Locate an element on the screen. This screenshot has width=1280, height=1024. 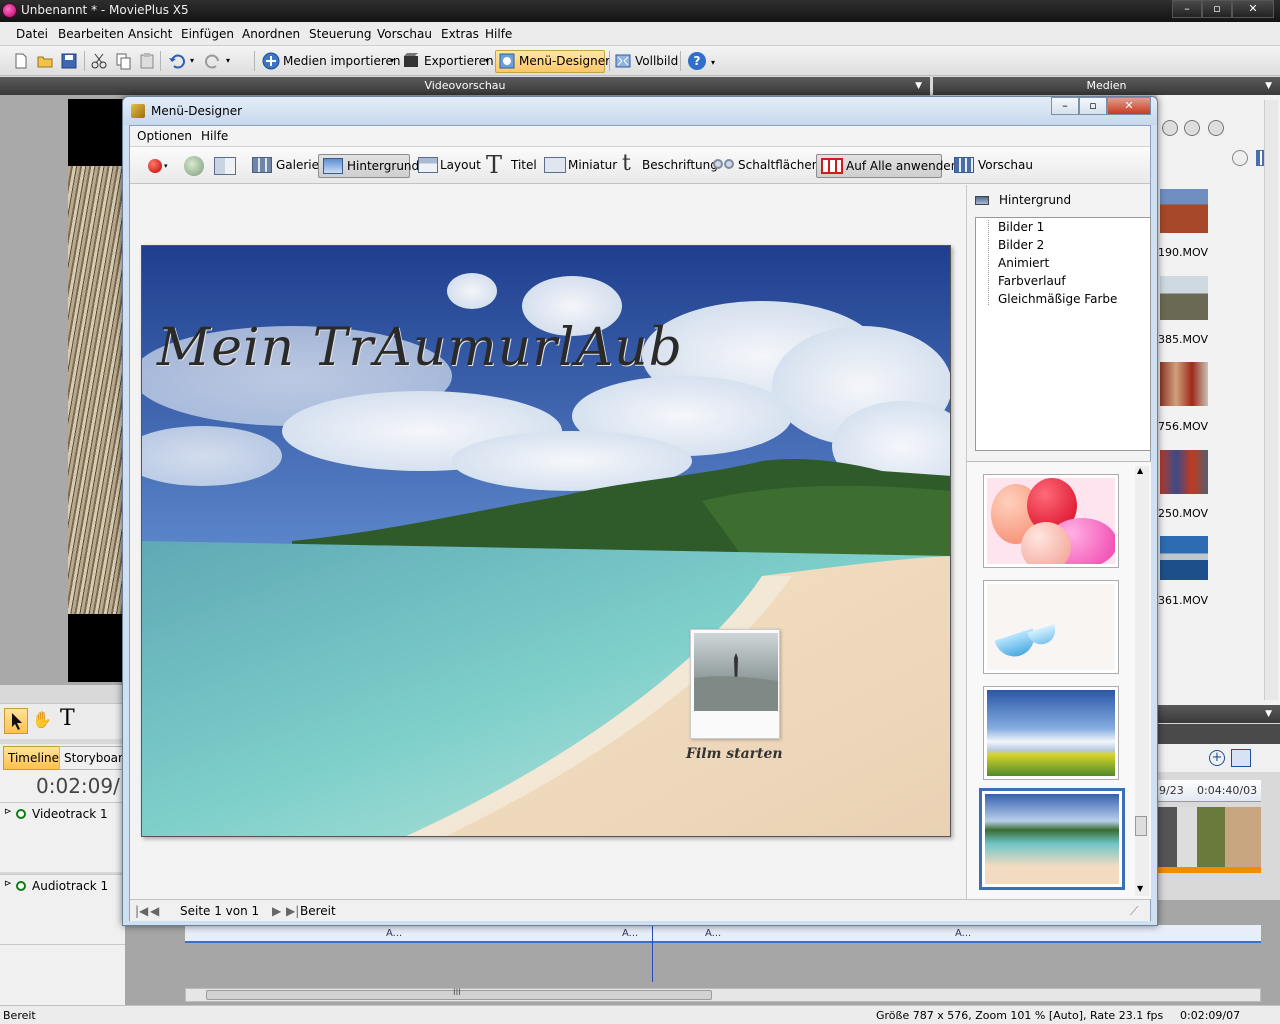
menu-bearbeiten: Bearbeiten is located at coordinates (91, 34).